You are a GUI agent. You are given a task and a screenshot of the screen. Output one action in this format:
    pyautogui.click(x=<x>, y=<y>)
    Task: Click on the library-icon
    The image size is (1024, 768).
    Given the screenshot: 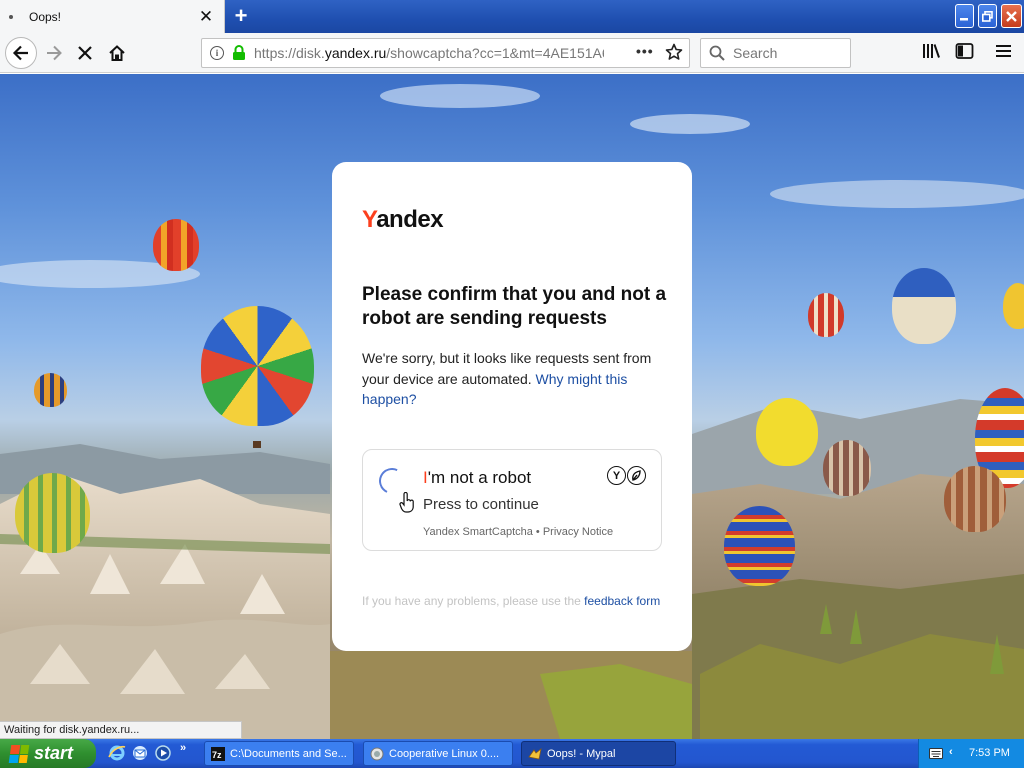 What is the action you would take?
    pyautogui.click(x=932, y=53)
    